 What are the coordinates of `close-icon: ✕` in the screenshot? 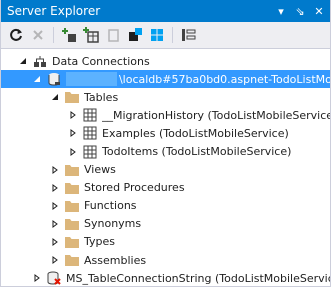 It's located at (319, 11).